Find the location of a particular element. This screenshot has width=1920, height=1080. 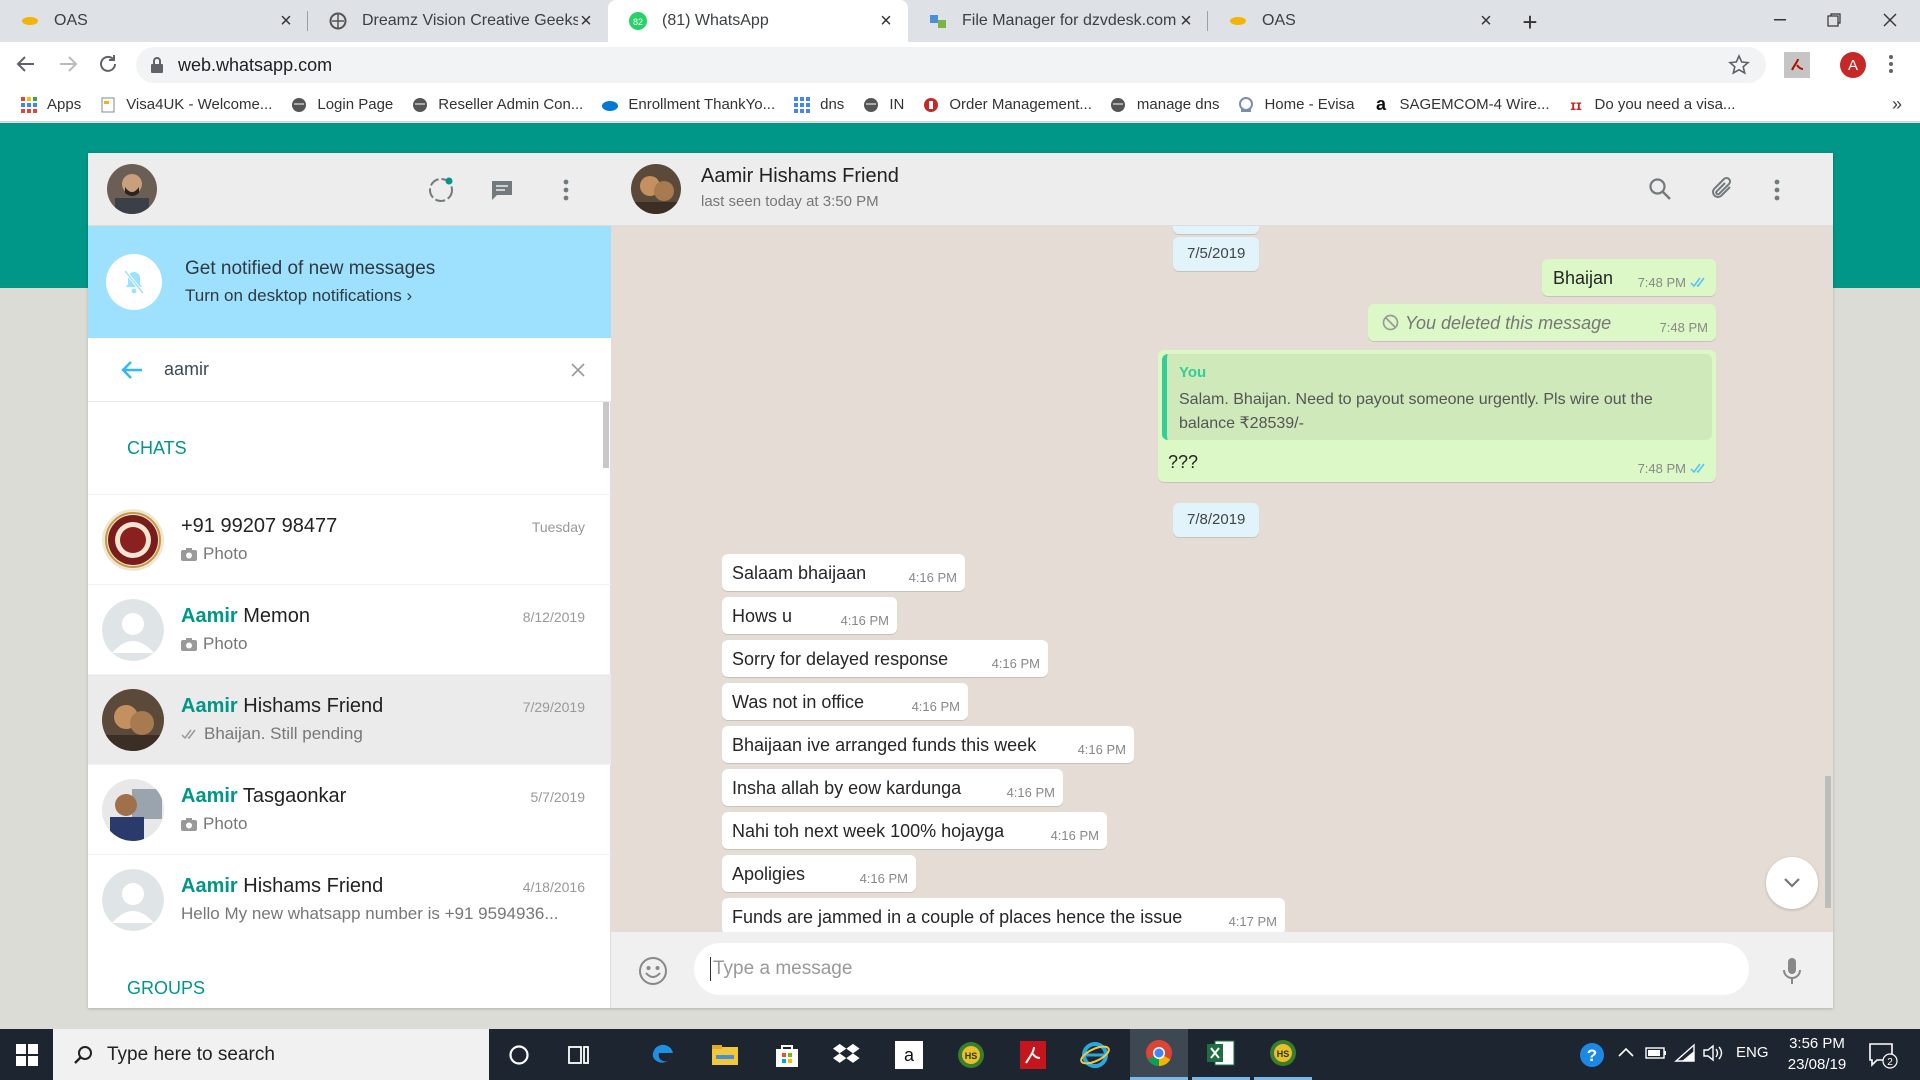

action-center-icon: 2 is located at coordinates (1883, 1055).